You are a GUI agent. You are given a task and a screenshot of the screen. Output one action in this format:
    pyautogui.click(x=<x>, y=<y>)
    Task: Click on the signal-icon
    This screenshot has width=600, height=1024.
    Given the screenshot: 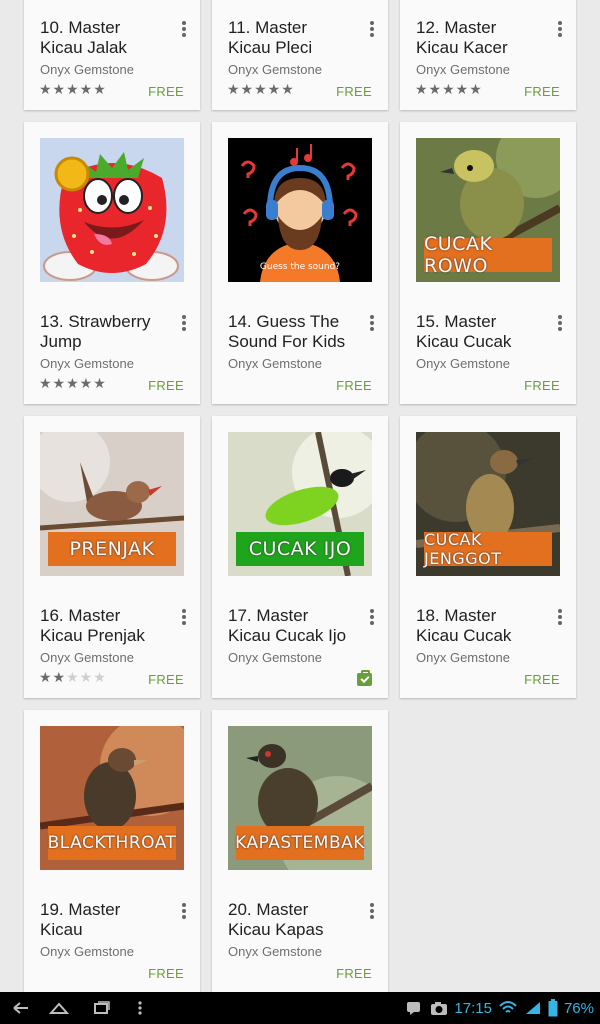 What is the action you would take?
    pyautogui.click(x=532, y=1008)
    